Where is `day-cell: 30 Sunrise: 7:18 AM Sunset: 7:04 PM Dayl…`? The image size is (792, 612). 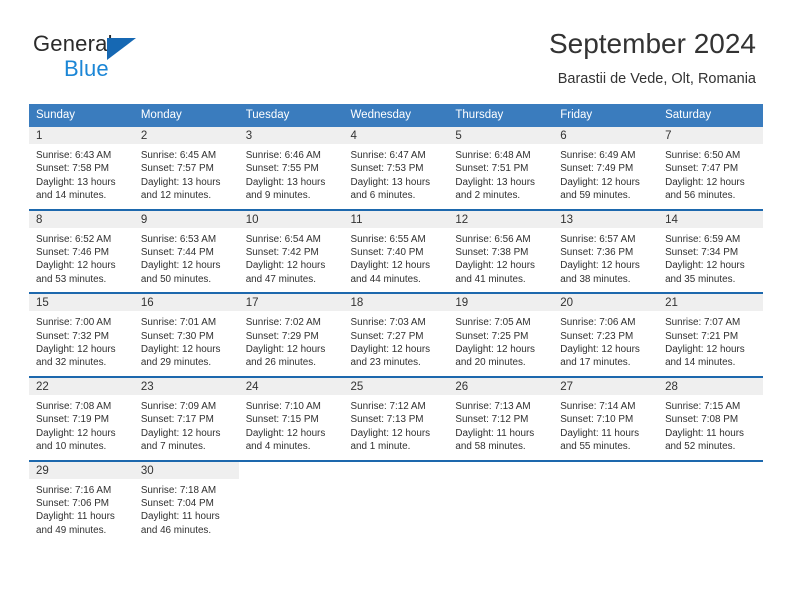 day-cell: 30 Sunrise: 7:18 AM Sunset: 7:04 PM Dayl… is located at coordinates (186, 503).